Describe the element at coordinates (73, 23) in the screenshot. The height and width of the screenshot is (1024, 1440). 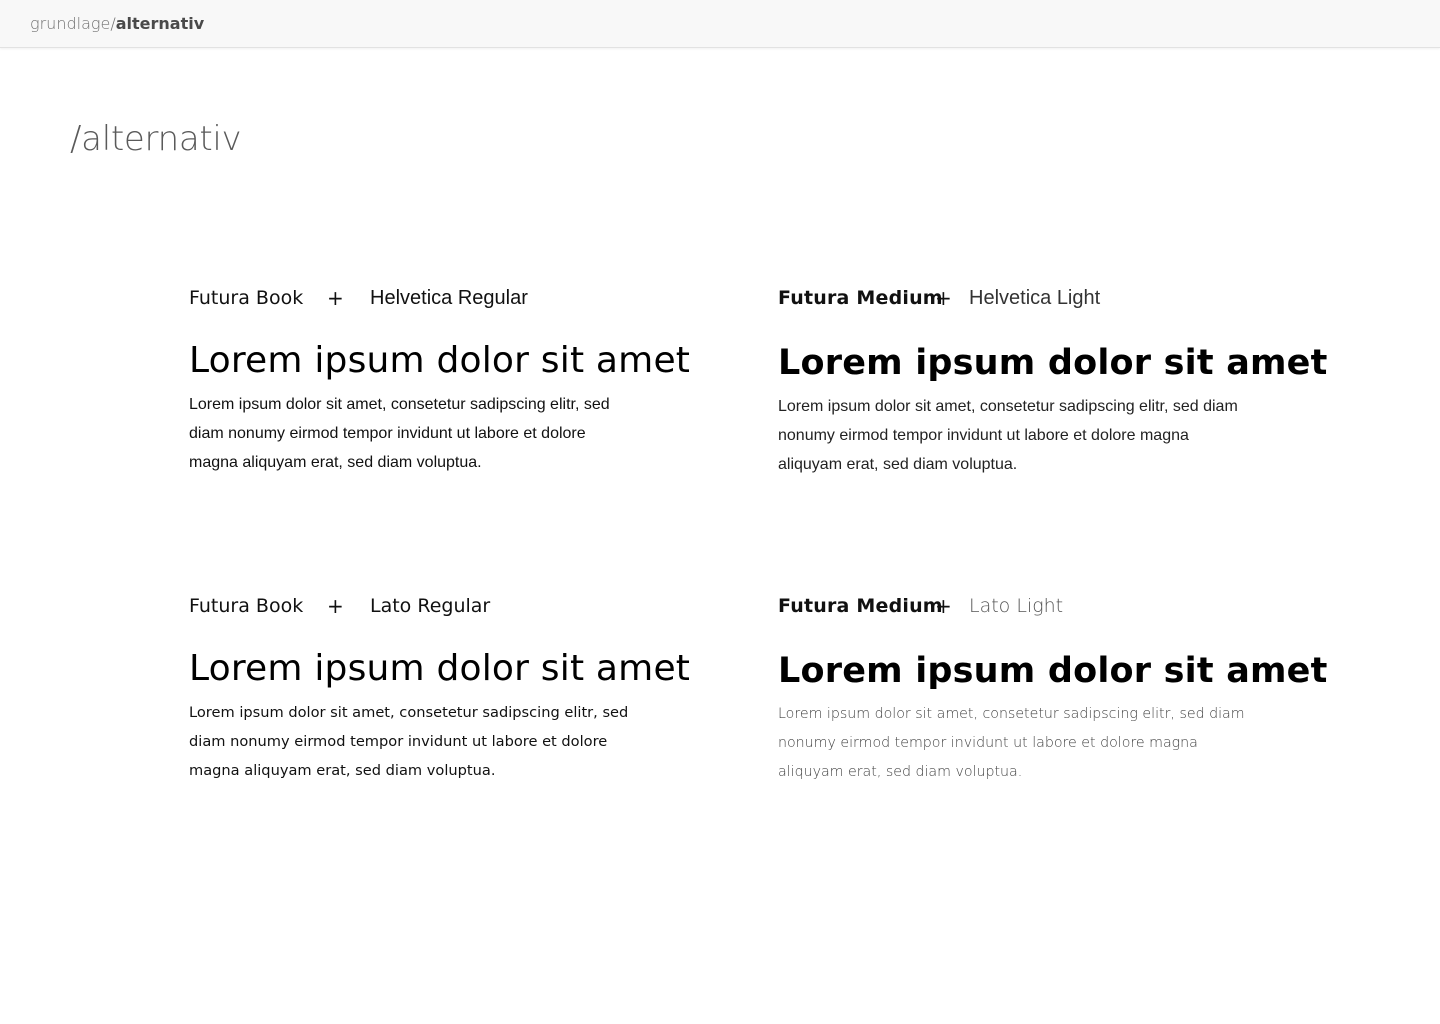
I see `breadcrumb-parent-link: grundlage/` at that location.